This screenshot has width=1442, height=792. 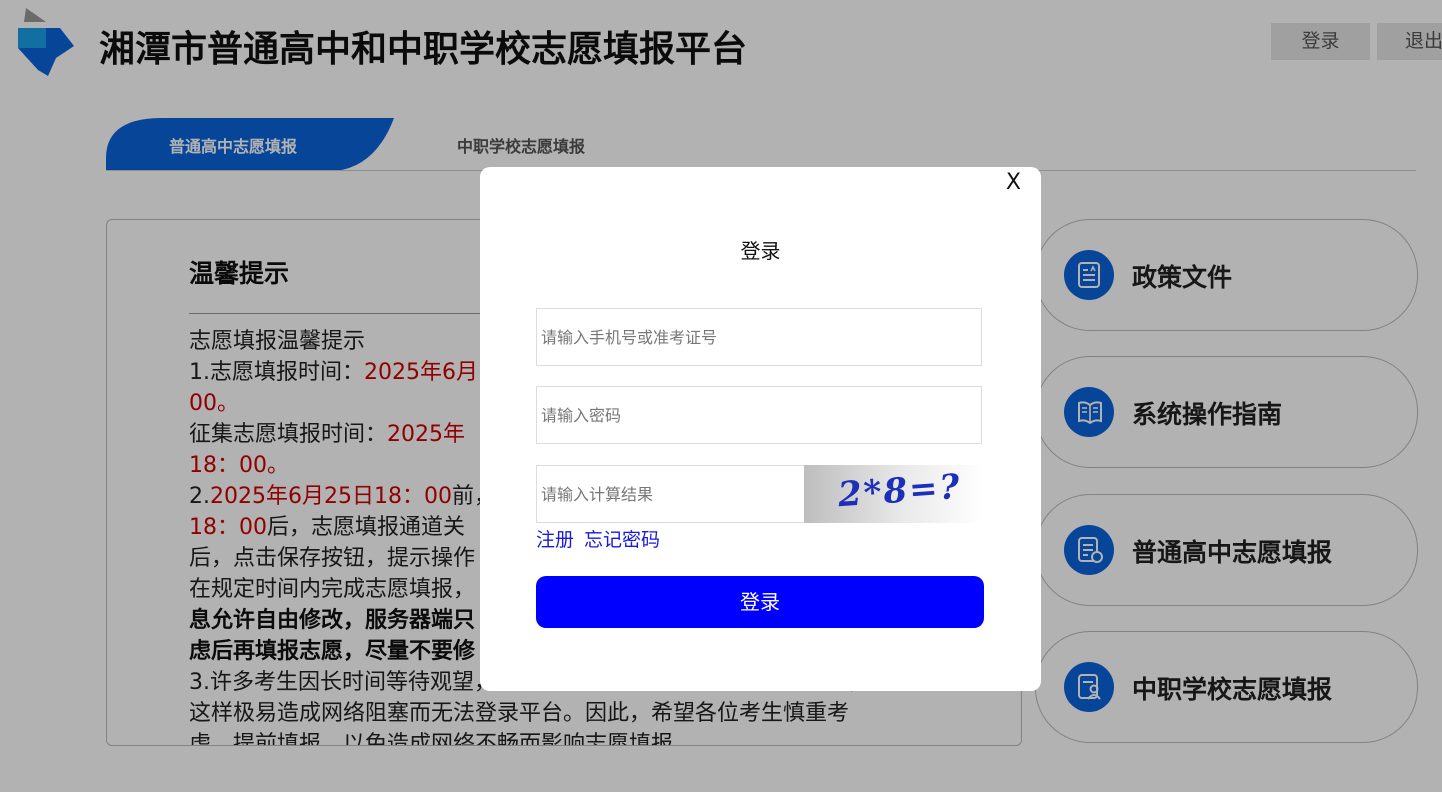 I want to click on modal-title: 登录, so click(x=760, y=251).